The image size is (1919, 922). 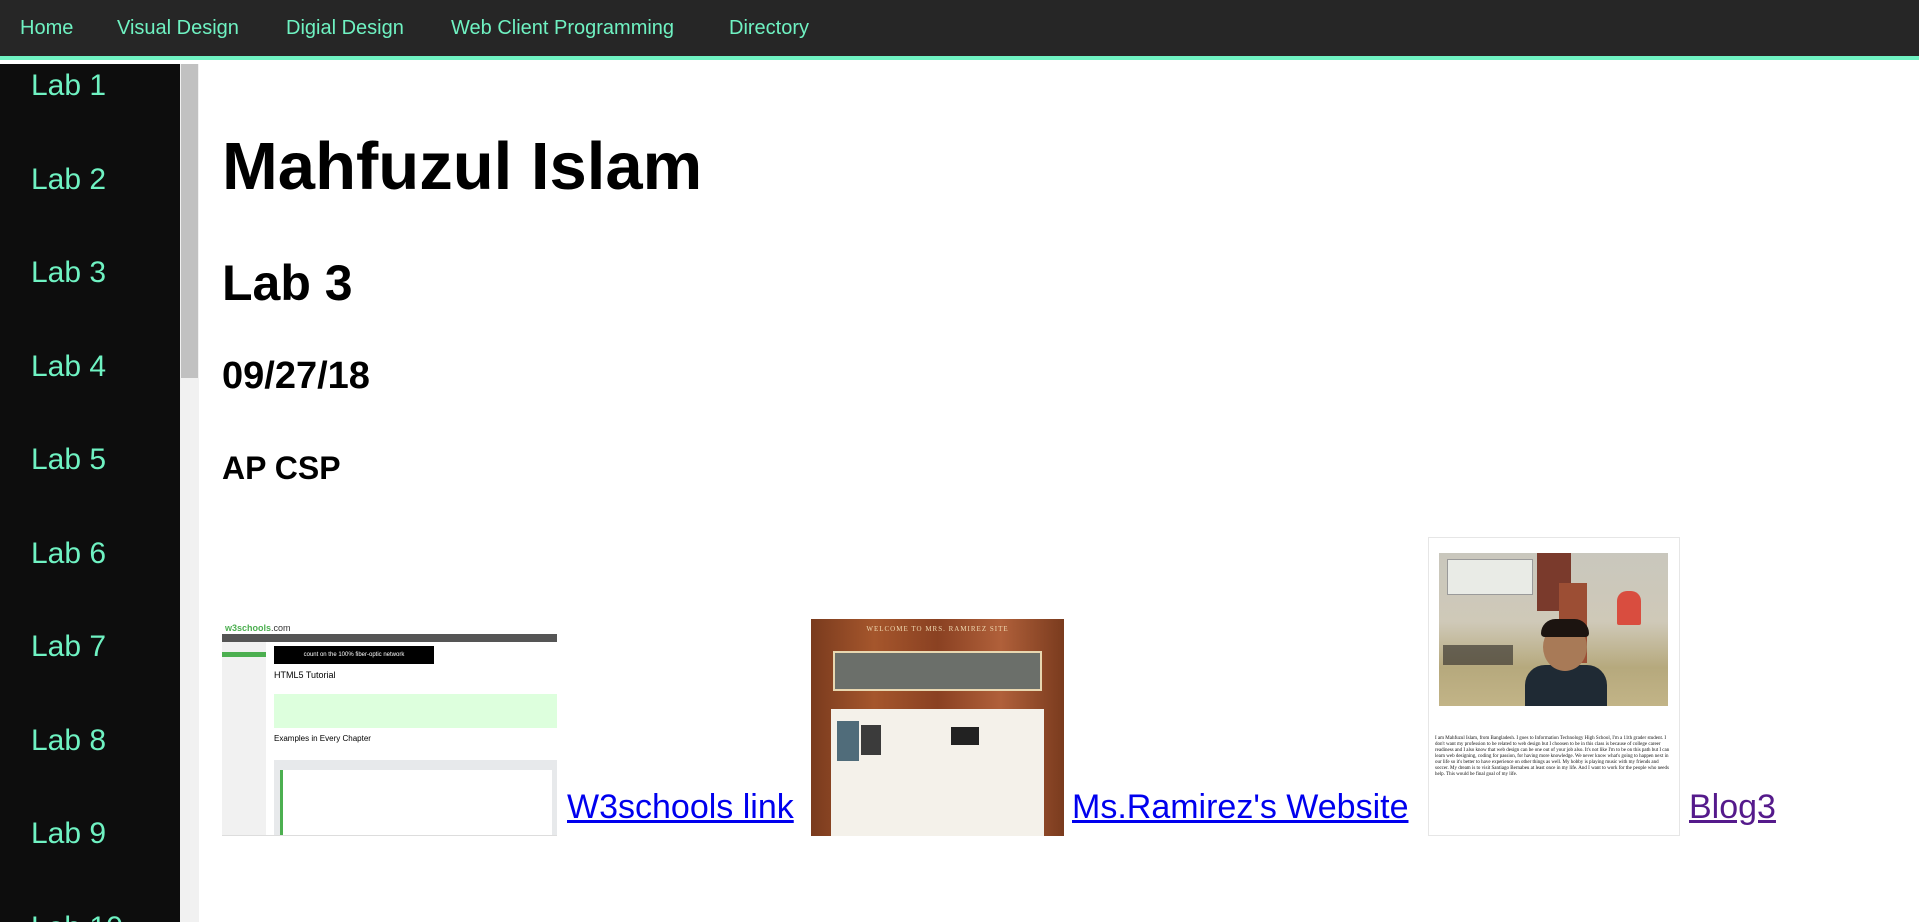 I want to click on w3schools-code-example, so click(x=415, y=797).